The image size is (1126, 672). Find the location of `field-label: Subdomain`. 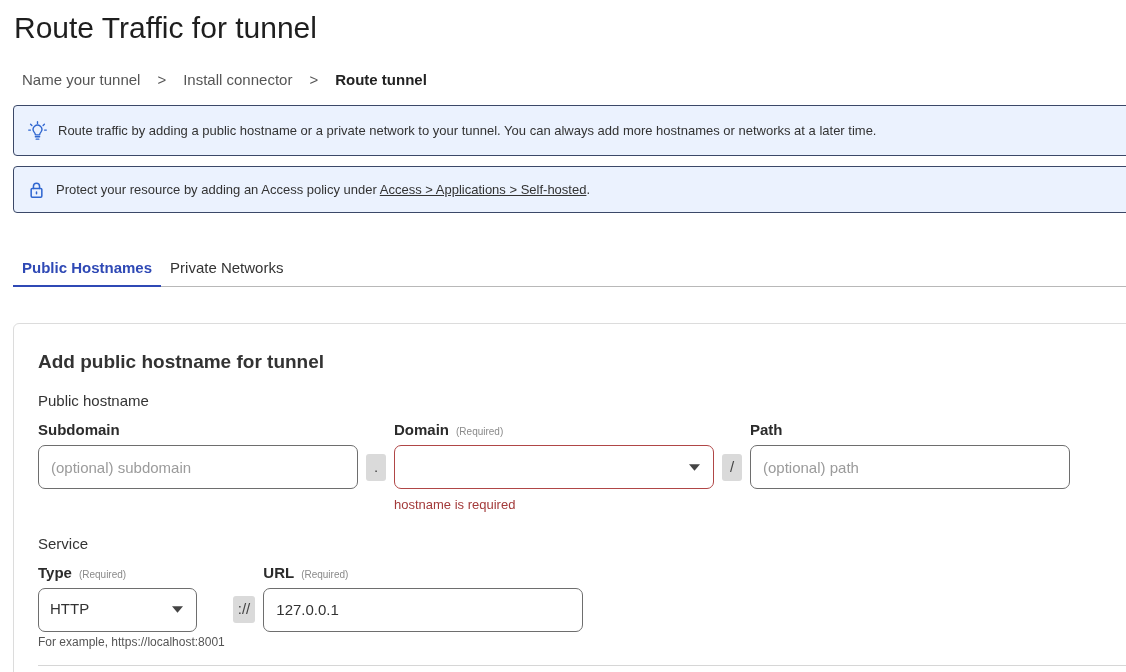

field-label: Subdomain is located at coordinates (79, 430).